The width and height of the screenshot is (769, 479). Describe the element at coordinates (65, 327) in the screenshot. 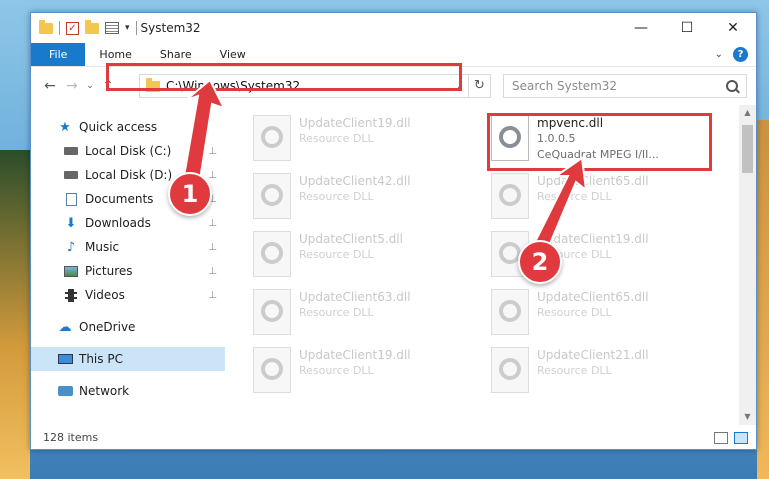

I see `cloud-icon: ☁` at that location.